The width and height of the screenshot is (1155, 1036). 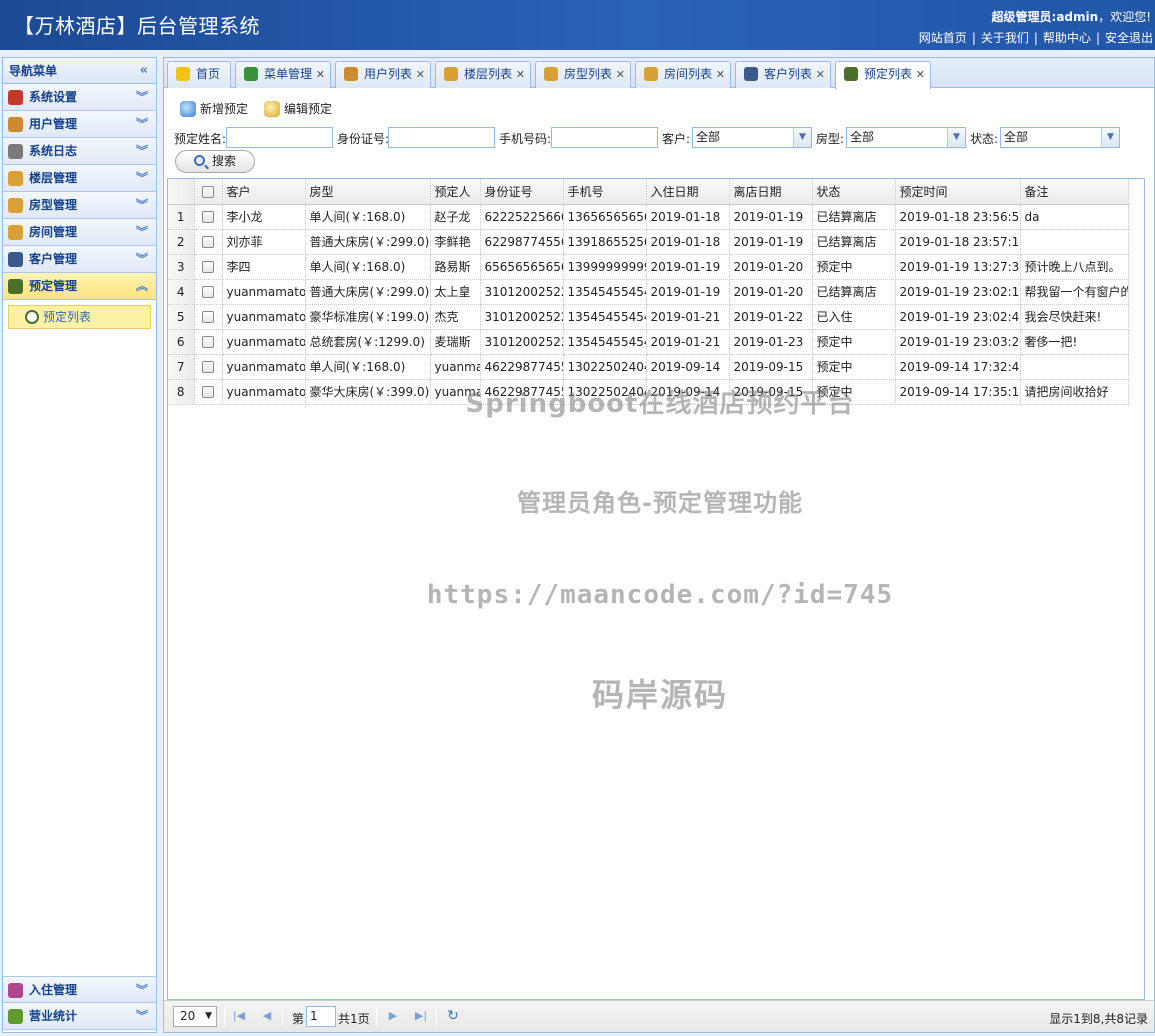 I want to click on column-header: 预定人, so click(x=455, y=192).